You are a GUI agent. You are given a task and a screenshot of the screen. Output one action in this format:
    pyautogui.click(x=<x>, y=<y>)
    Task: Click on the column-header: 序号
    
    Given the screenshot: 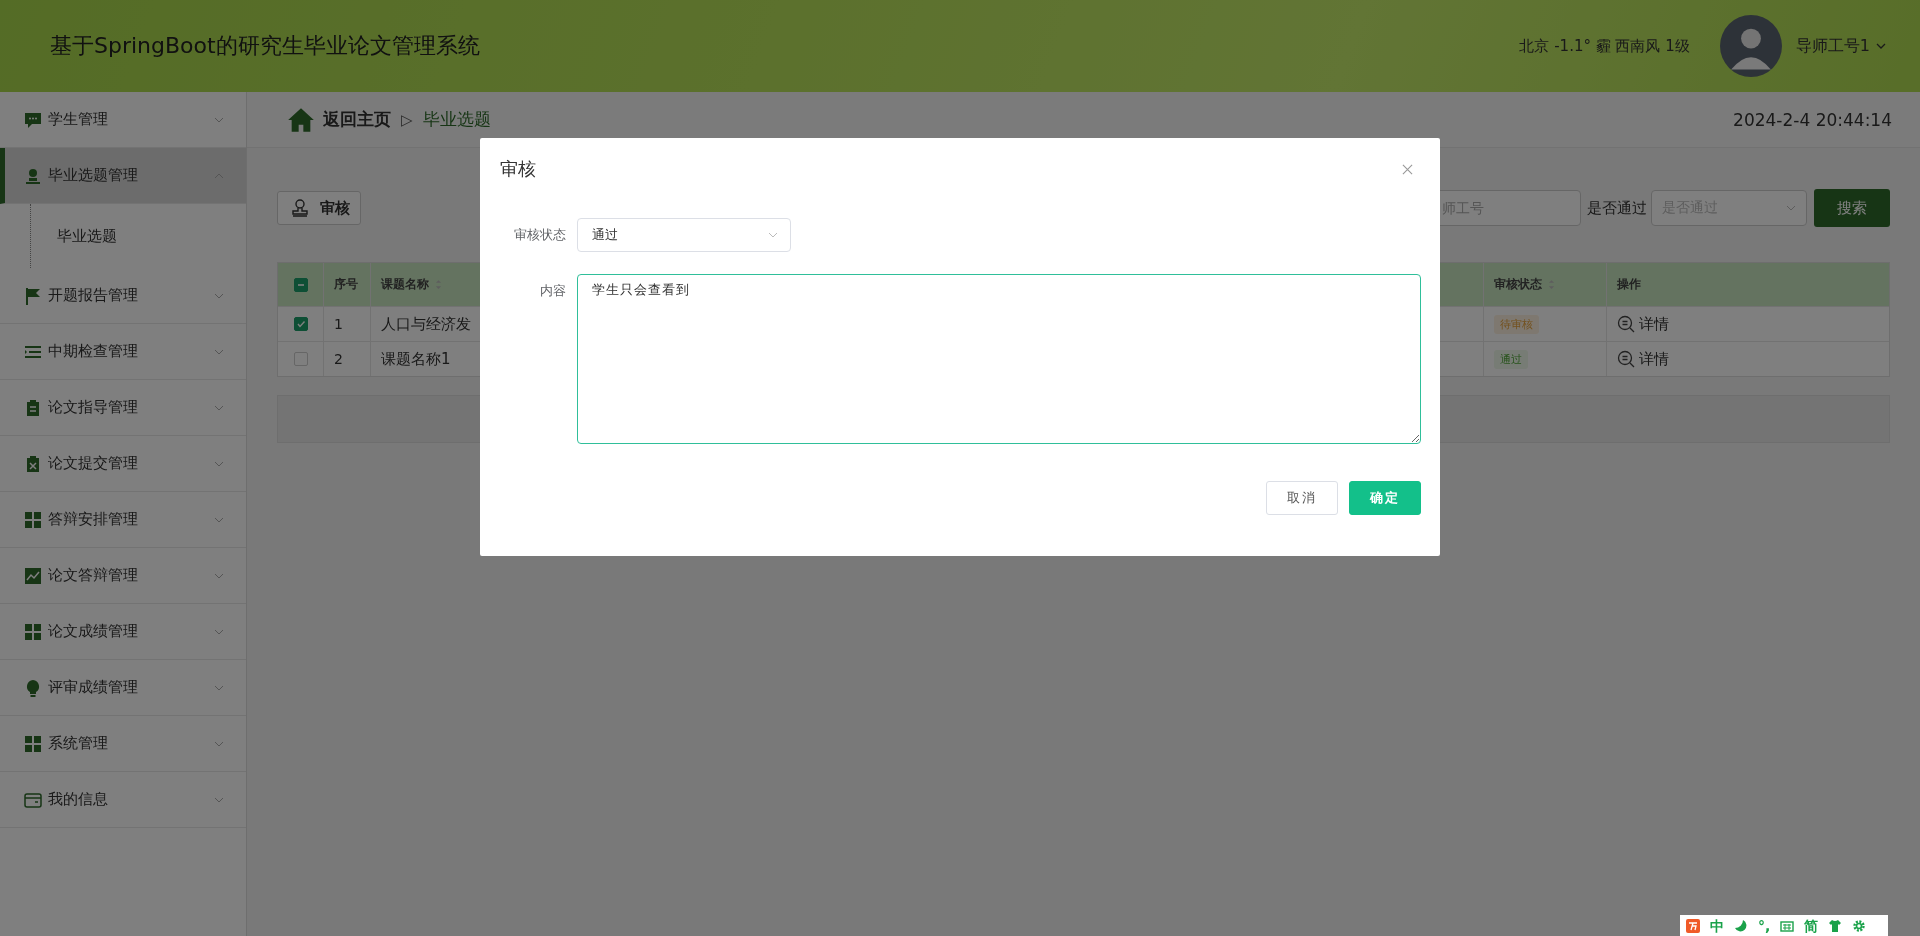 What is the action you would take?
    pyautogui.click(x=346, y=284)
    